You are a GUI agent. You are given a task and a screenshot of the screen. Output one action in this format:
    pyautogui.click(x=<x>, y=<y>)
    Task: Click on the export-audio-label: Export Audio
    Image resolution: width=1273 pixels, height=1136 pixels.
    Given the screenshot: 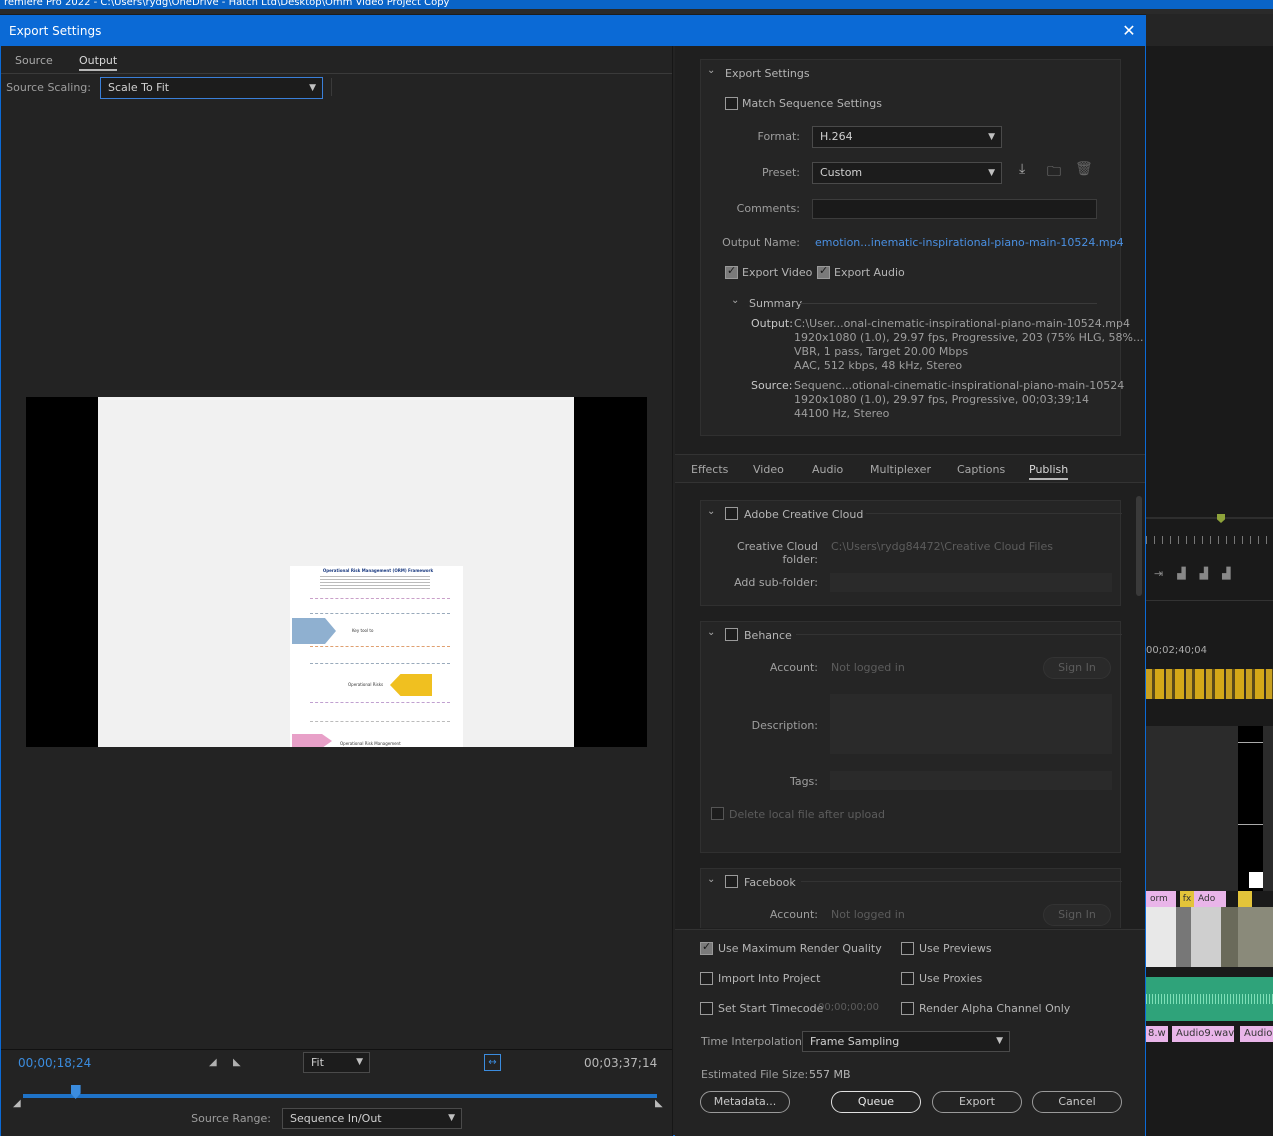 What is the action you would take?
    pyautogui.click(x=869, y=272)
    